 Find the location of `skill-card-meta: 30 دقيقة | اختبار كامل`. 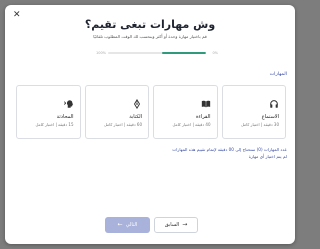

skill-card-meta: 30 دقيقة | اختبار كامل is located at coordinates (259, 124).